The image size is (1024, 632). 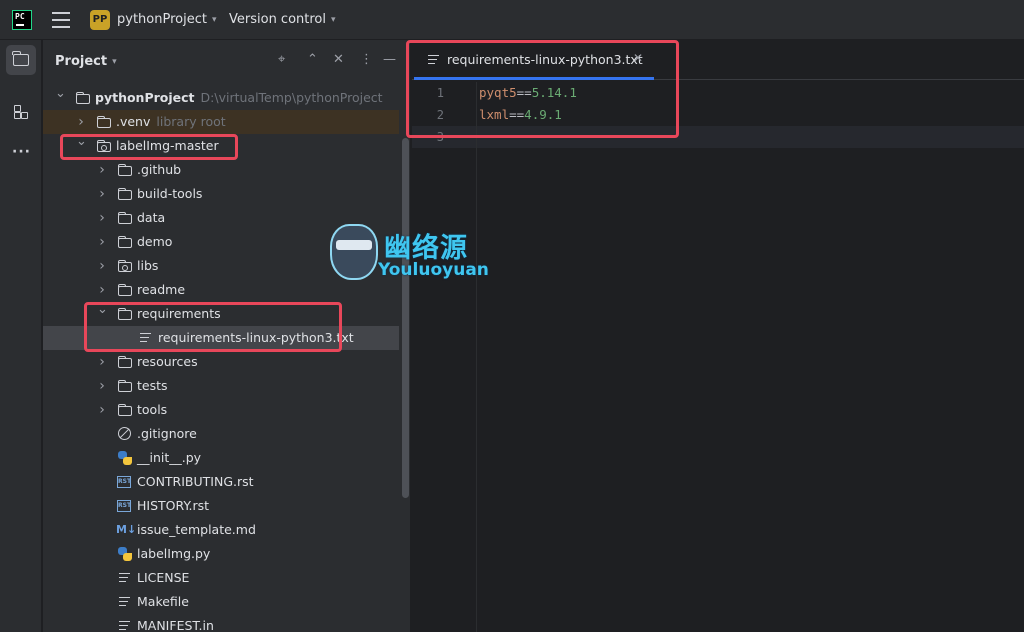 I want to click on tree-item-label: build-tools, so click(x=169, y=194).